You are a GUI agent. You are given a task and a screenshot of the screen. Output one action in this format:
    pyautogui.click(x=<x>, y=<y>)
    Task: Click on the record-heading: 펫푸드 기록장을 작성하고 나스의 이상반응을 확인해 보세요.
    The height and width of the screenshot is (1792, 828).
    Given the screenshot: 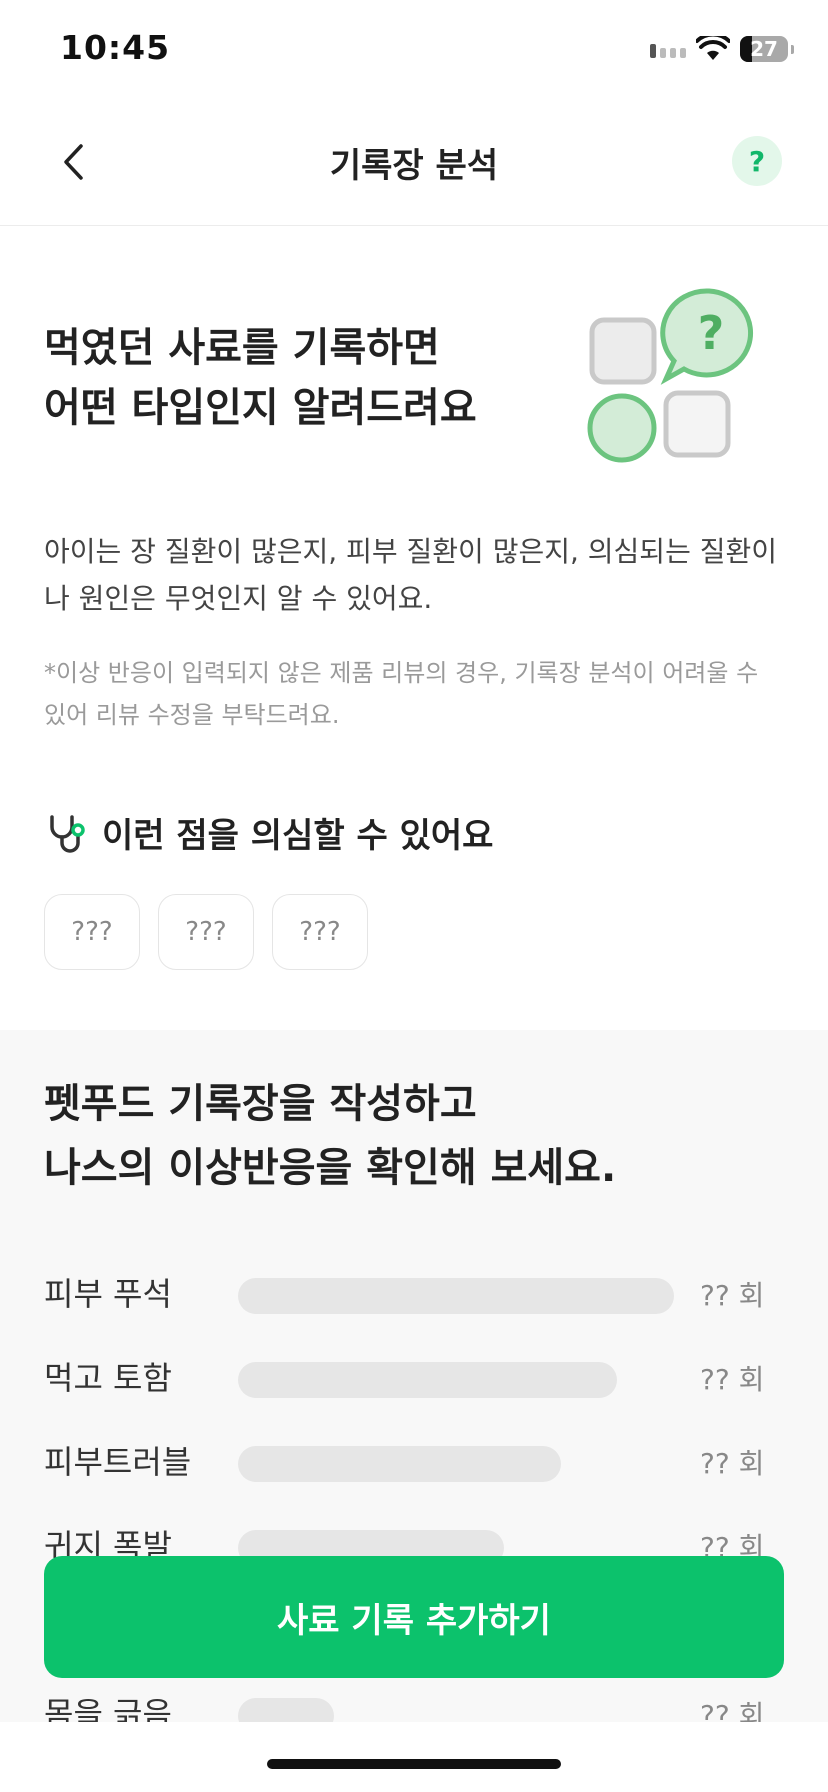 What is the action you would take?
    pyautogui.click(x=330, y=1136)
    